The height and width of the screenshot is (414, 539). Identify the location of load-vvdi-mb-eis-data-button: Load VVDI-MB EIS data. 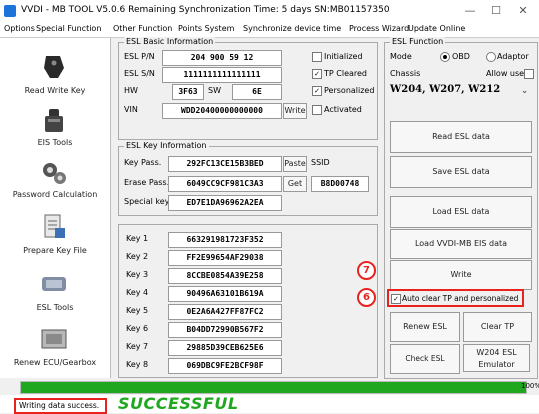
(461, 244).